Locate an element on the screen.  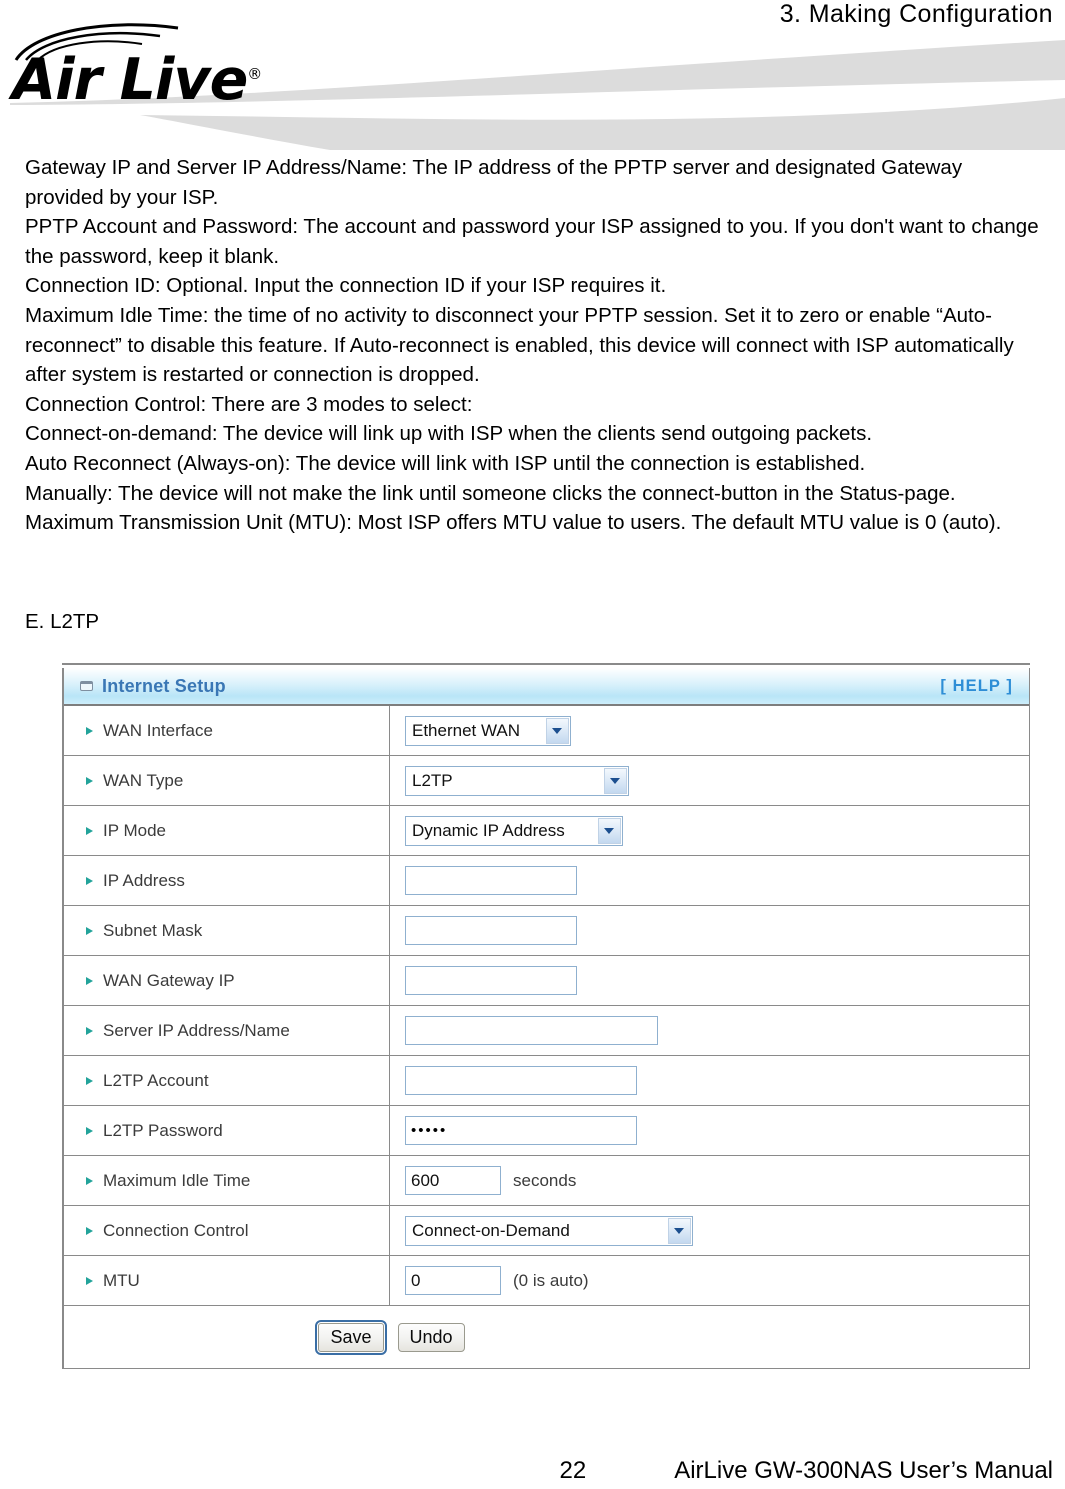
save-button: Save is located at coordinates (351, 1337).